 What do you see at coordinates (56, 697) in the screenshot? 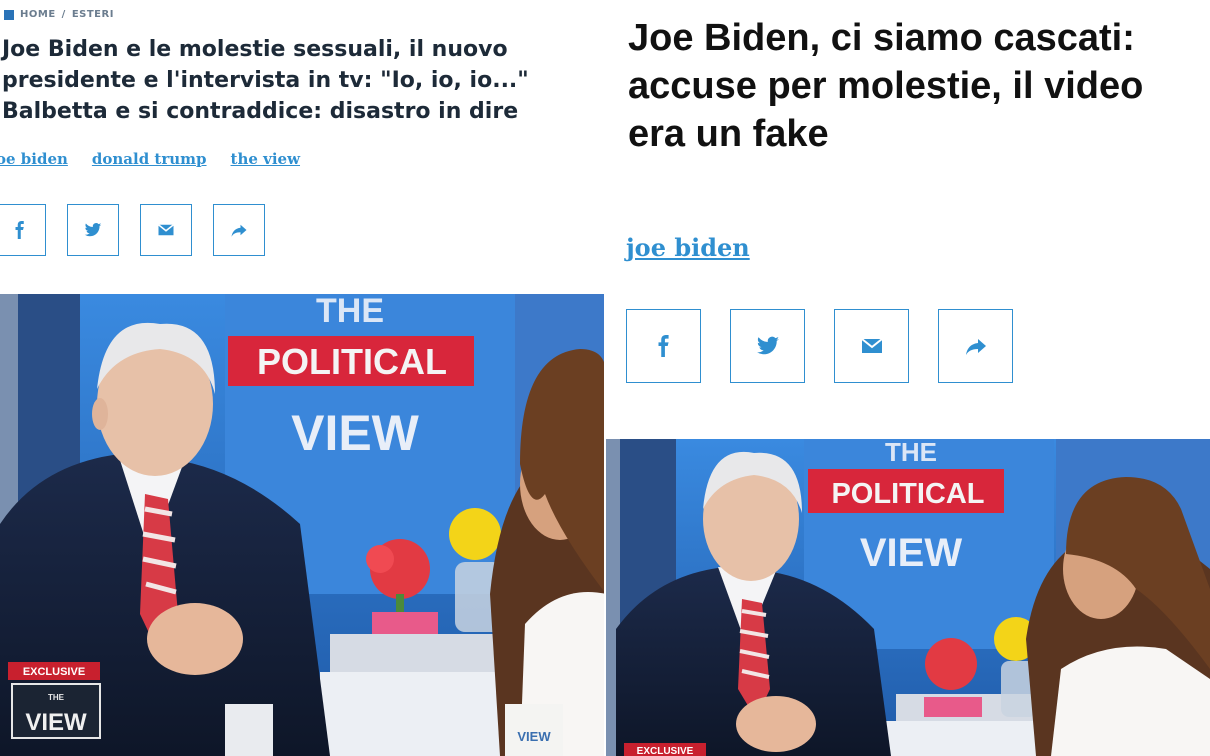
I see `view-logo-small: THE` at bounding box center [56, 697].